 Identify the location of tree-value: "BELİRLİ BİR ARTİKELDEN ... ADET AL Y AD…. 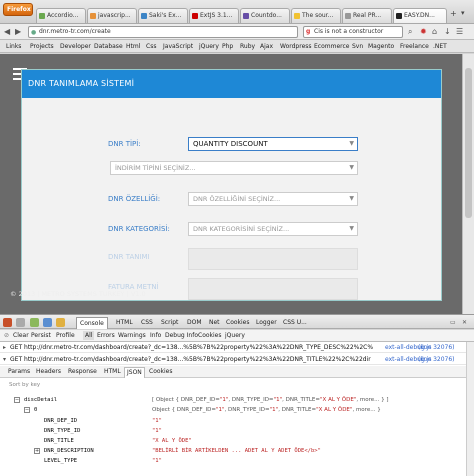
(236, 451).